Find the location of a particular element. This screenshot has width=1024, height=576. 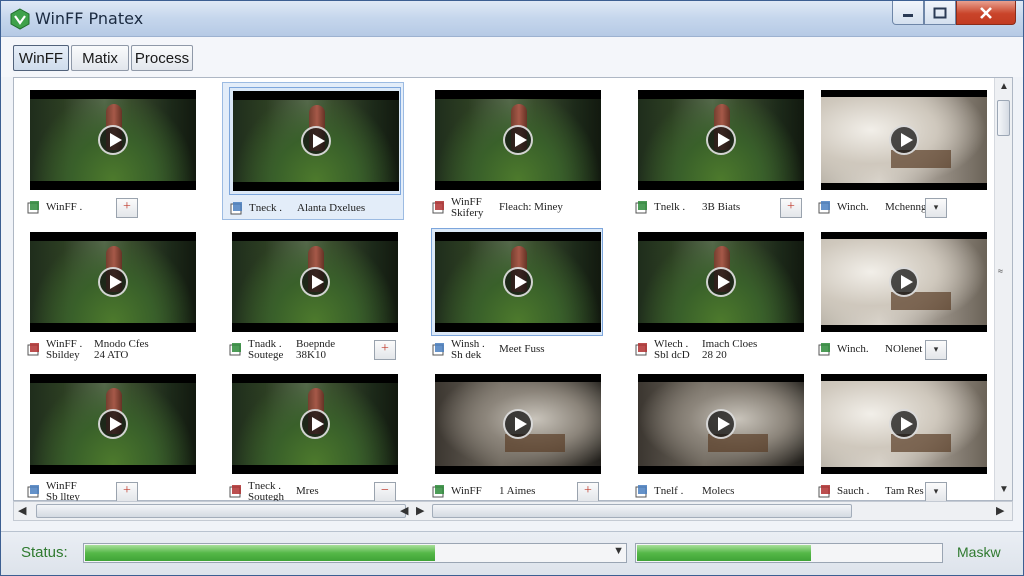

video-item: WinFF . Sbildey Mnodo Cfes 24 ATO is located at coordinates (111, 293).